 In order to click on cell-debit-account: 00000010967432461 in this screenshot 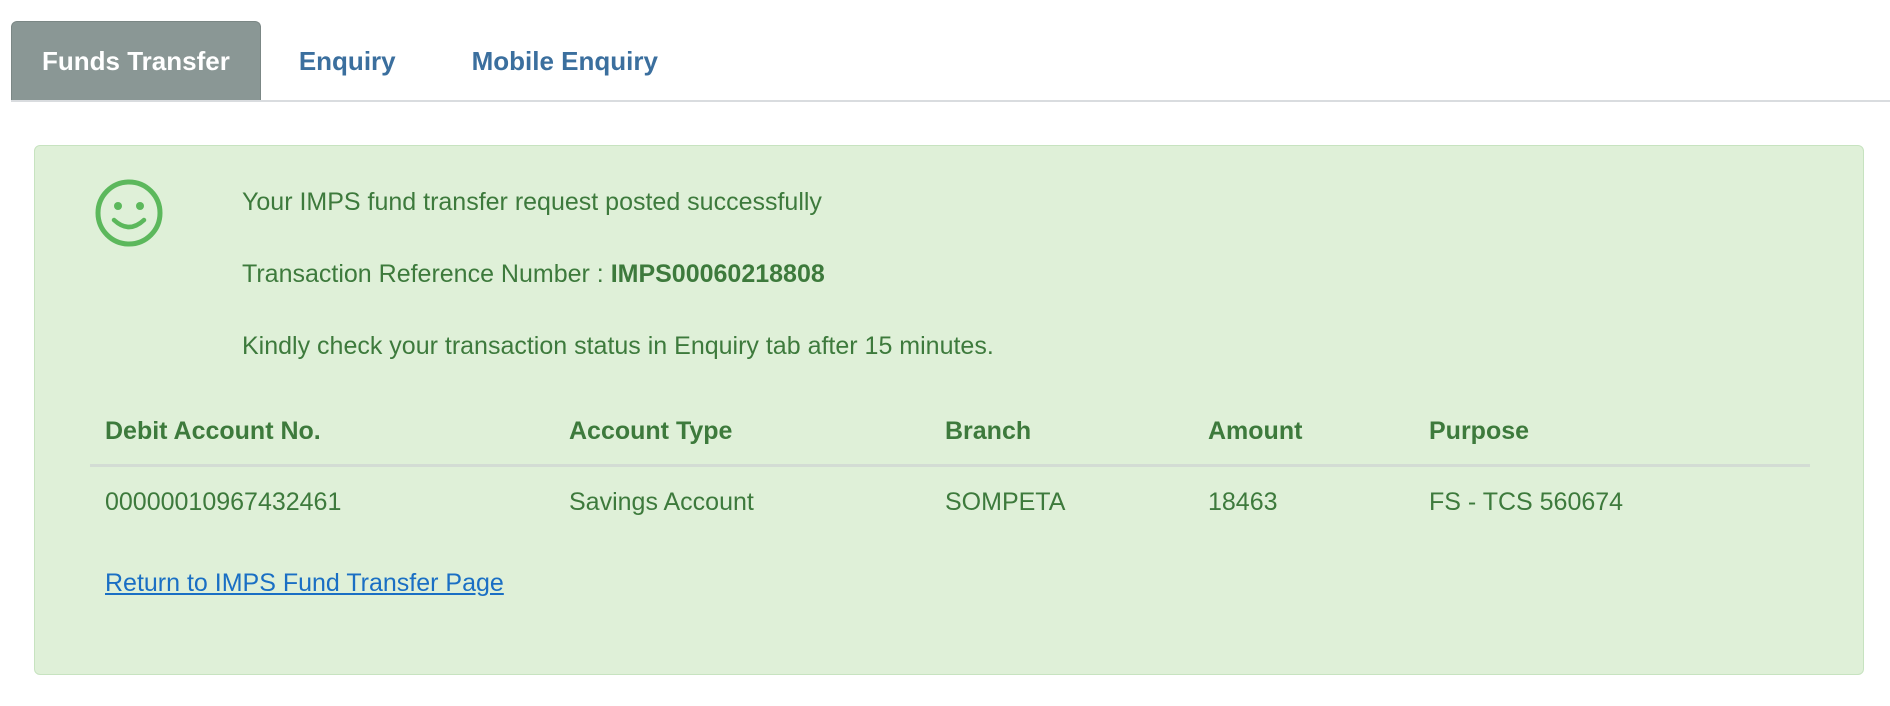, I will do `click(223, 502)`.